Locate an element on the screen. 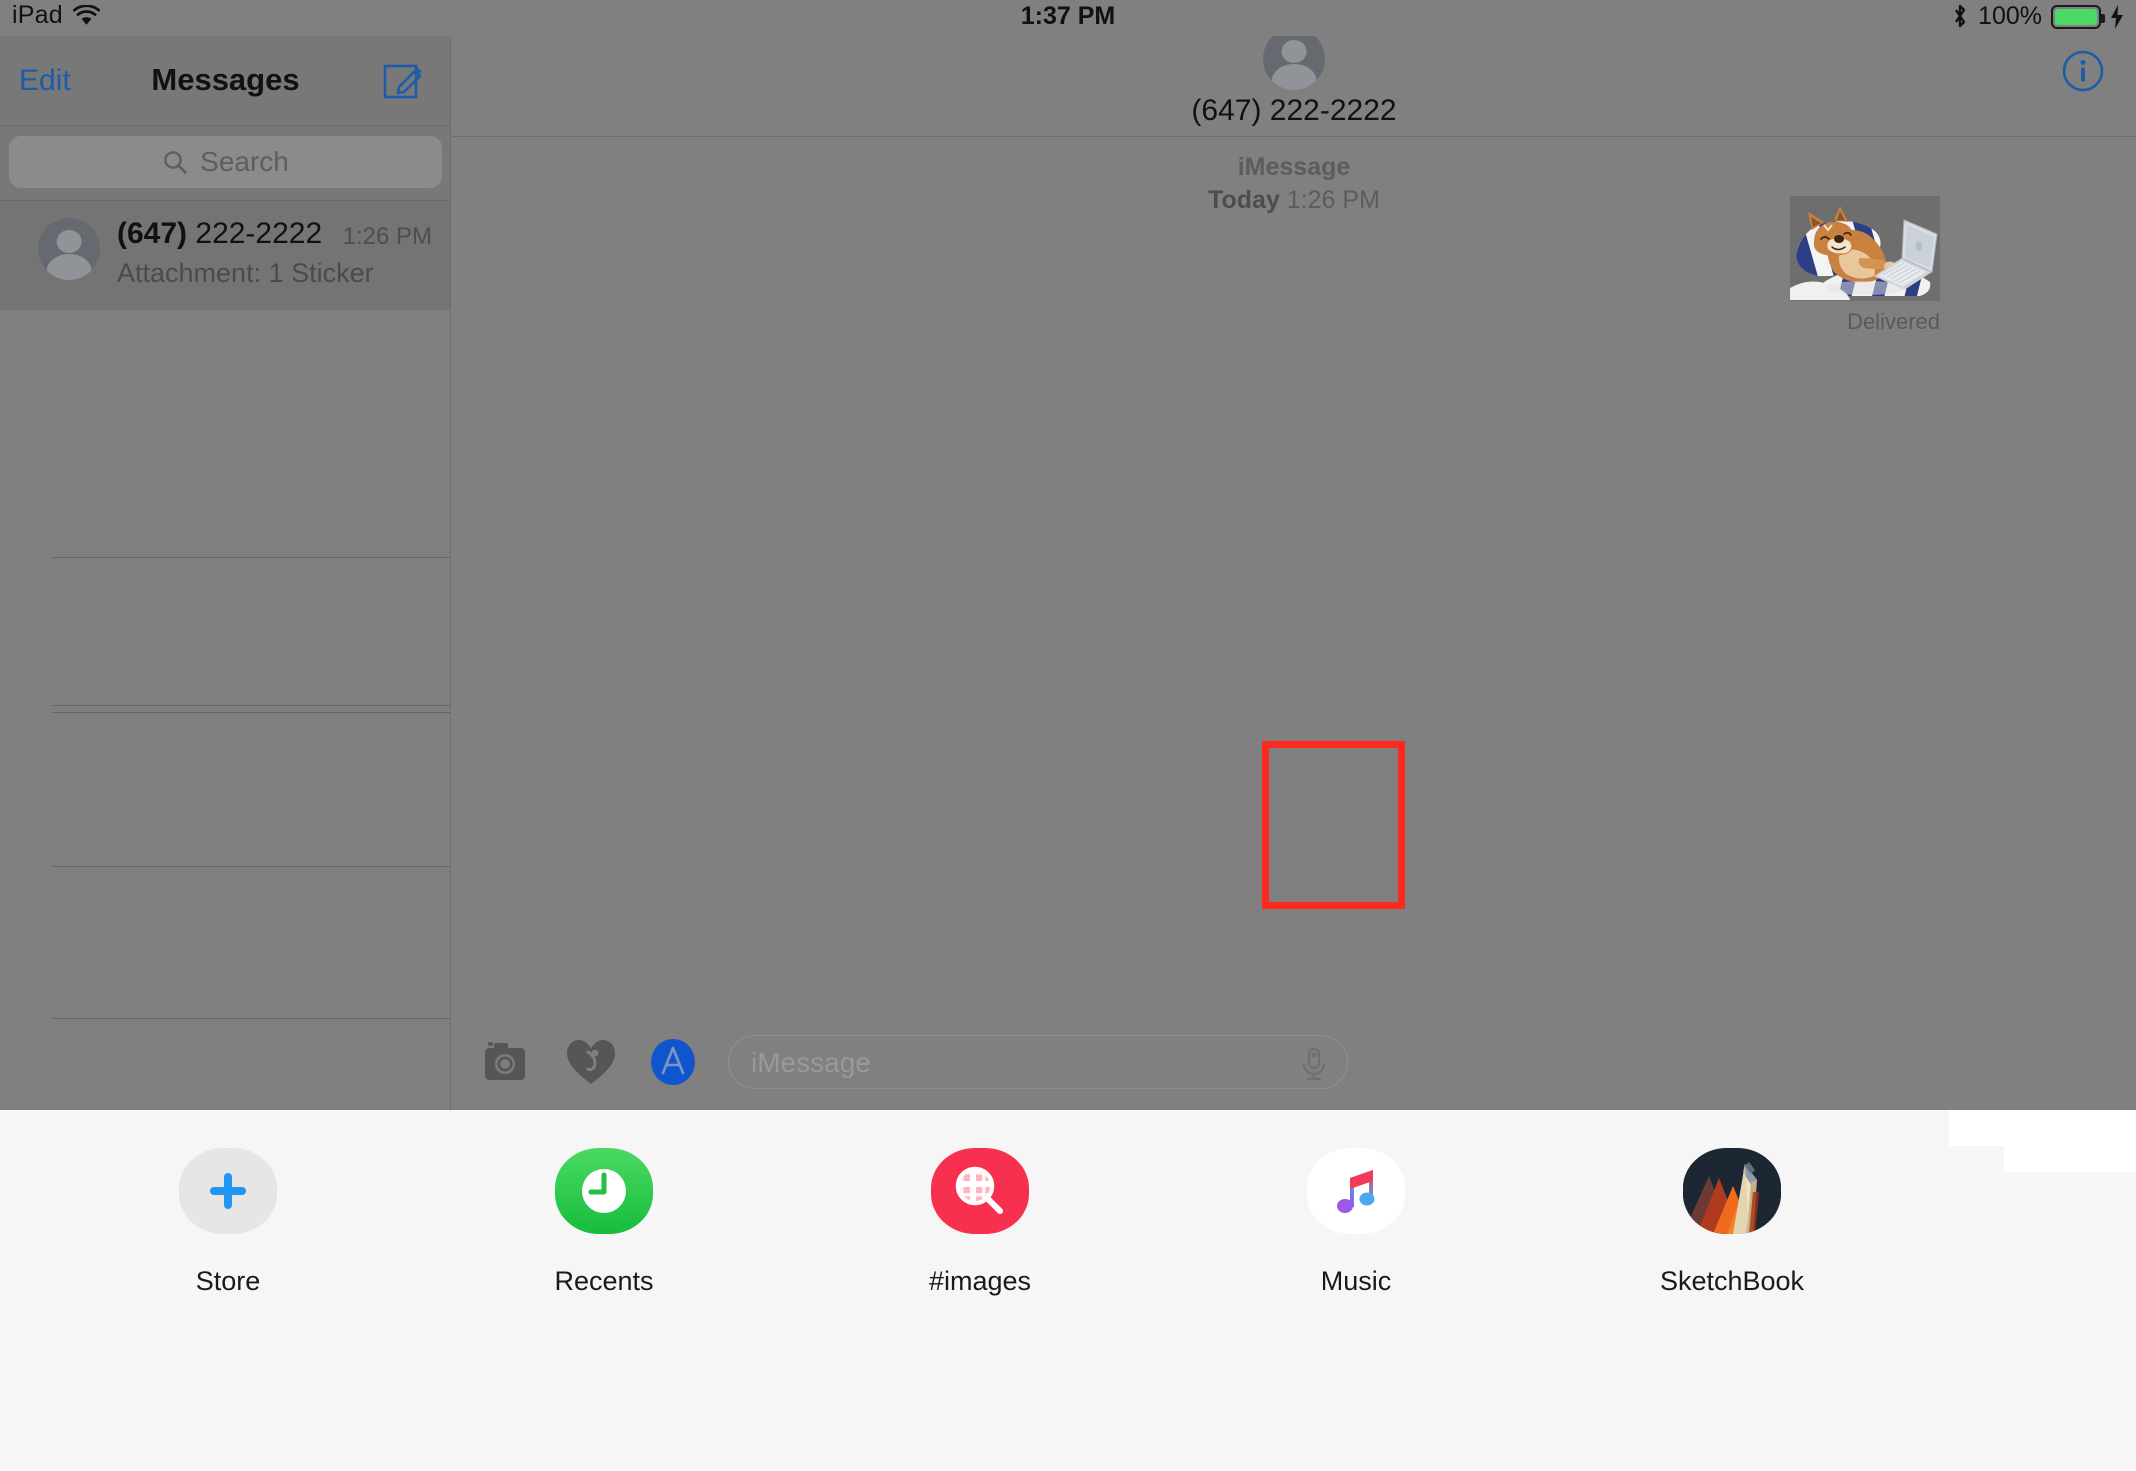 This screenshot has height=1471, width=2136. app-drawer-label: SketchBook is located at coordinates (1732, 1281).